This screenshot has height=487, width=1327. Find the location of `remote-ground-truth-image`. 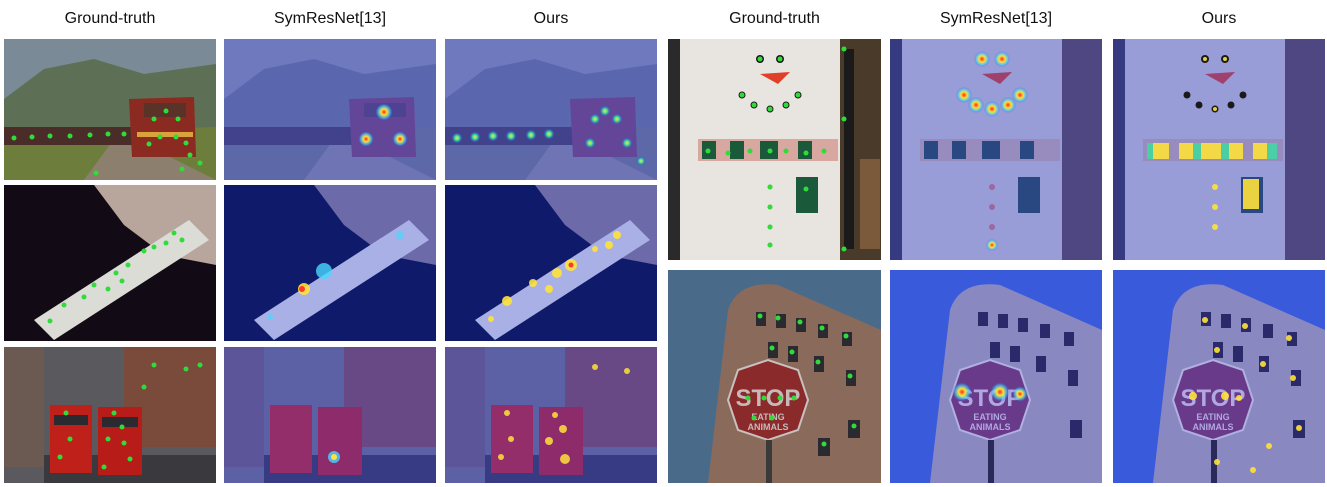

remote-ground-truth-image is located at coordinates (110, 263).